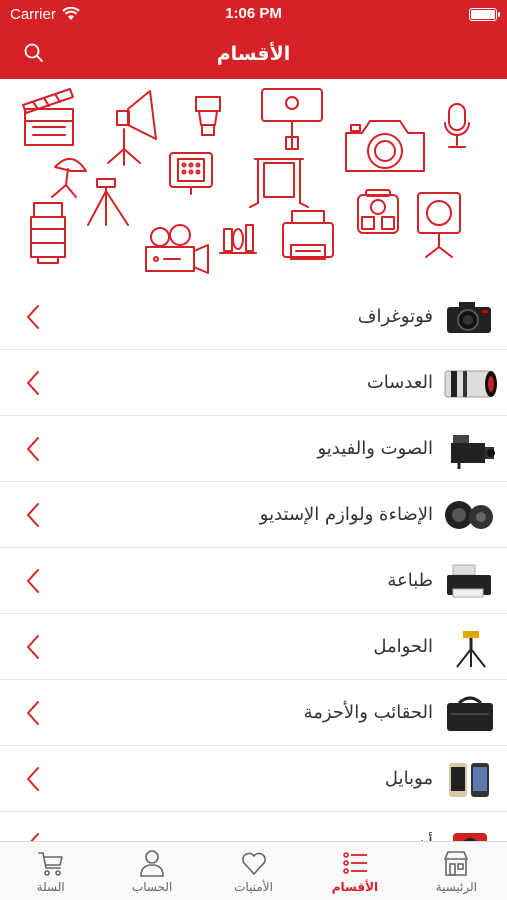  I want to click on other-thumb, so click(470, 837).